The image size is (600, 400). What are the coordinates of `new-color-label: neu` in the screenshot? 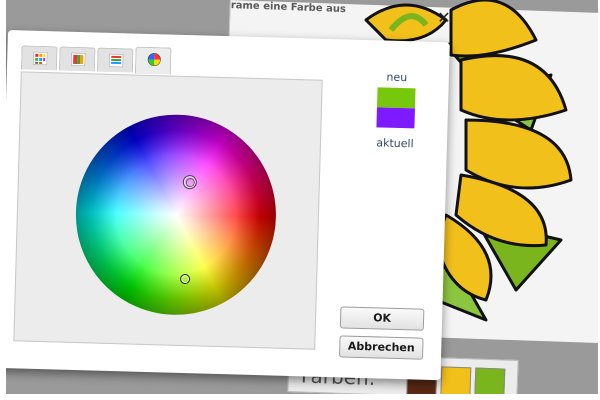 It's located at (397, 77).